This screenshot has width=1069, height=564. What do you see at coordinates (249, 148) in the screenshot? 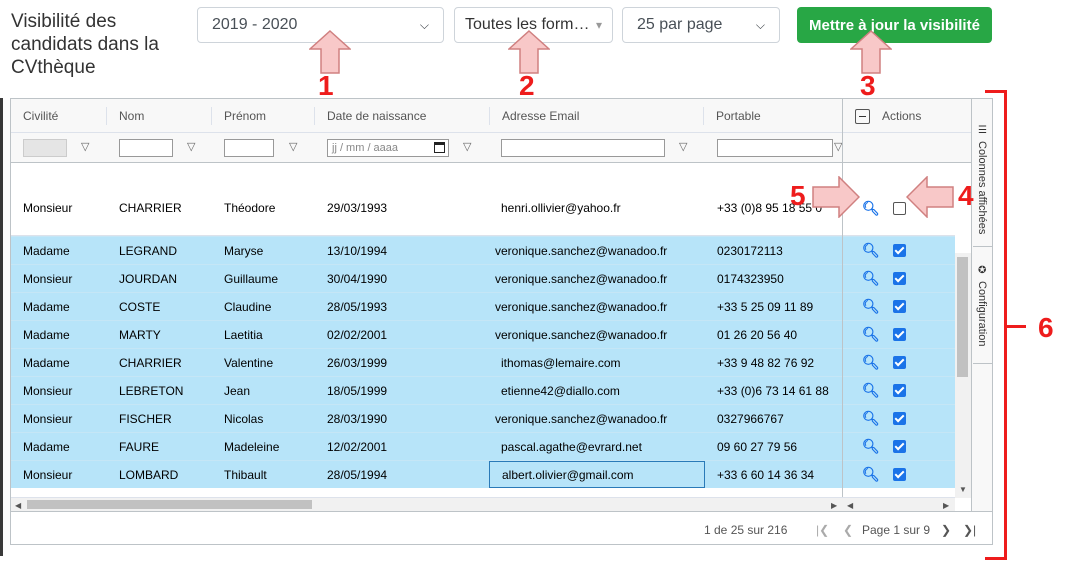
I see `filter-prenom-input` at bounding box center [249, 148].